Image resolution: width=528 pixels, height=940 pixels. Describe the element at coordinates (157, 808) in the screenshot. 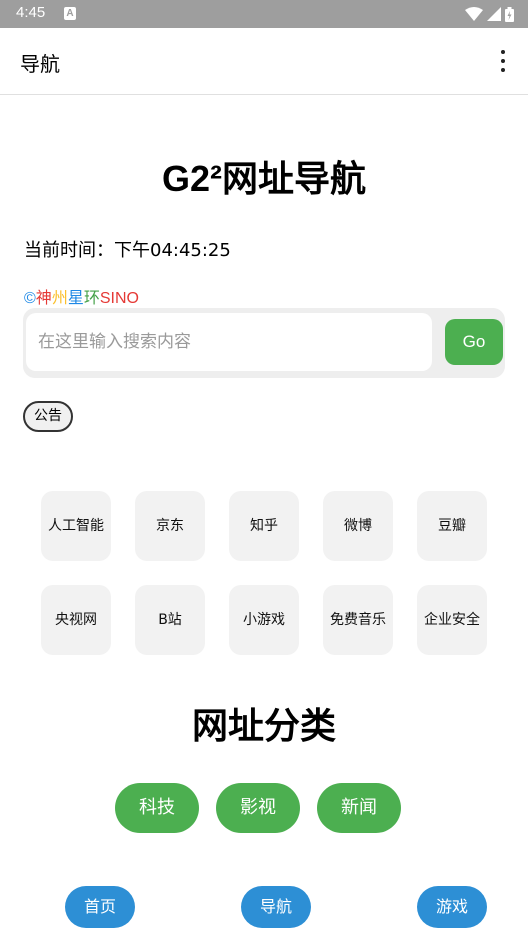

I see `category-tech-button: 科技` at that location.